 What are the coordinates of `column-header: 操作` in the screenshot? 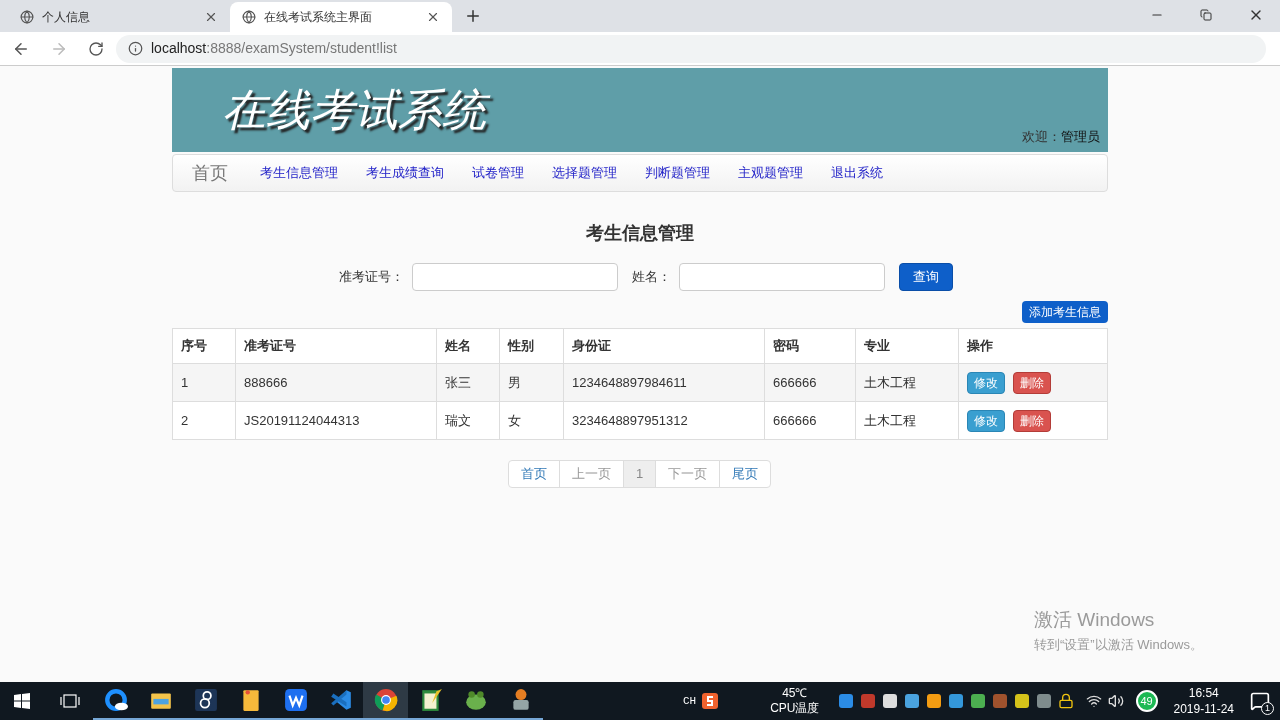 It's located at (1033, 346).